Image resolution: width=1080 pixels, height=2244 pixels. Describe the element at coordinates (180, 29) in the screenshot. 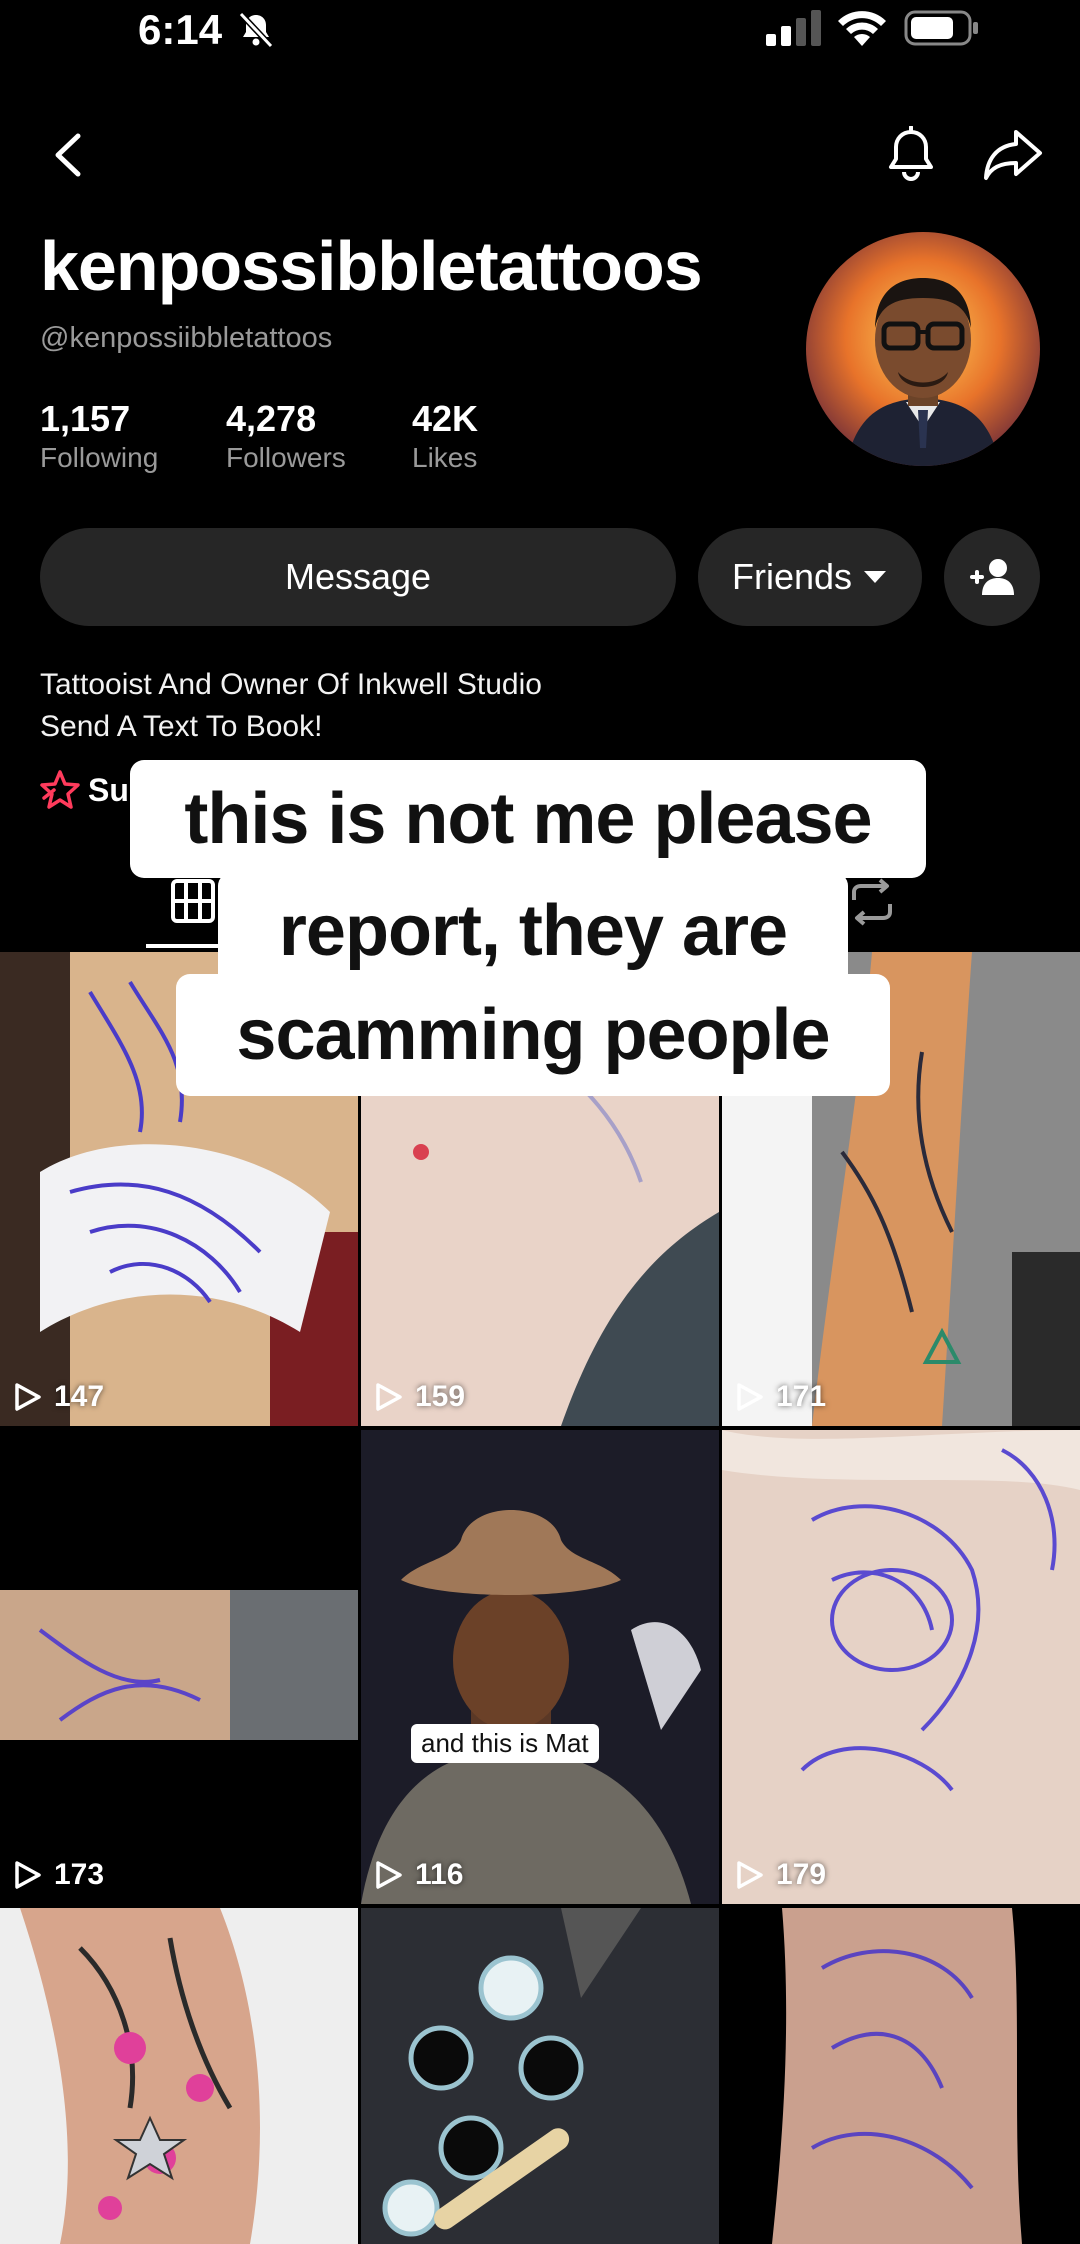

I see `status-time: 6:14` at that location.